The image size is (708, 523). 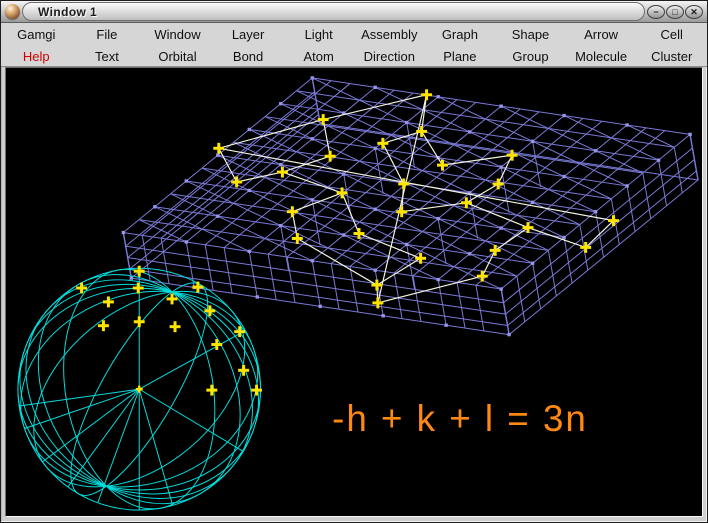 I want to click on title-bar: Window 1 − □ ✕, so click(x=354, y=12).